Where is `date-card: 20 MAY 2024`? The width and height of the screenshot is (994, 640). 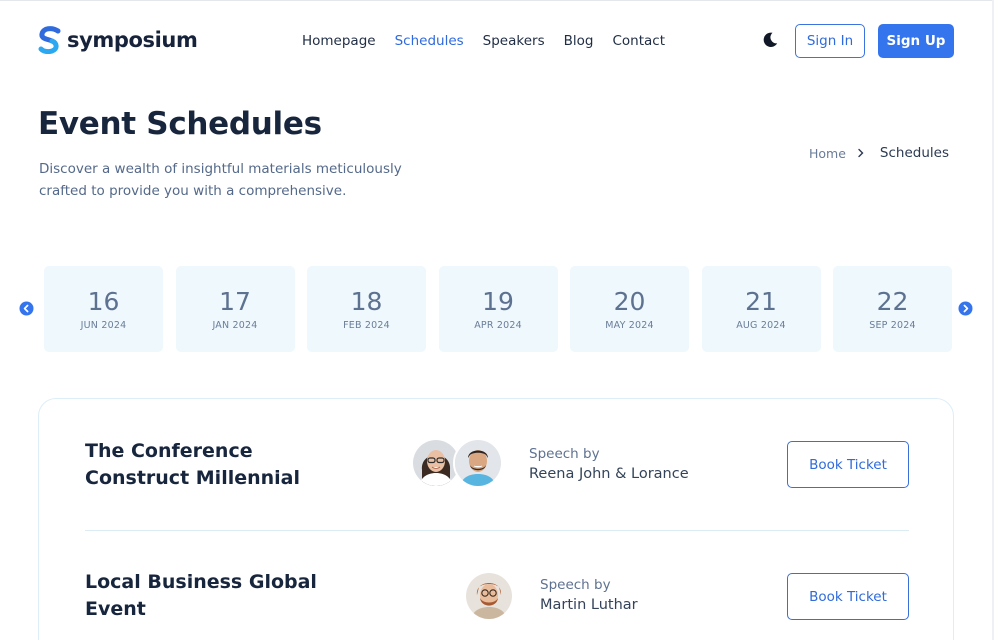 date-card: 20 MAY 2024 is located at coordinates (629, 309).